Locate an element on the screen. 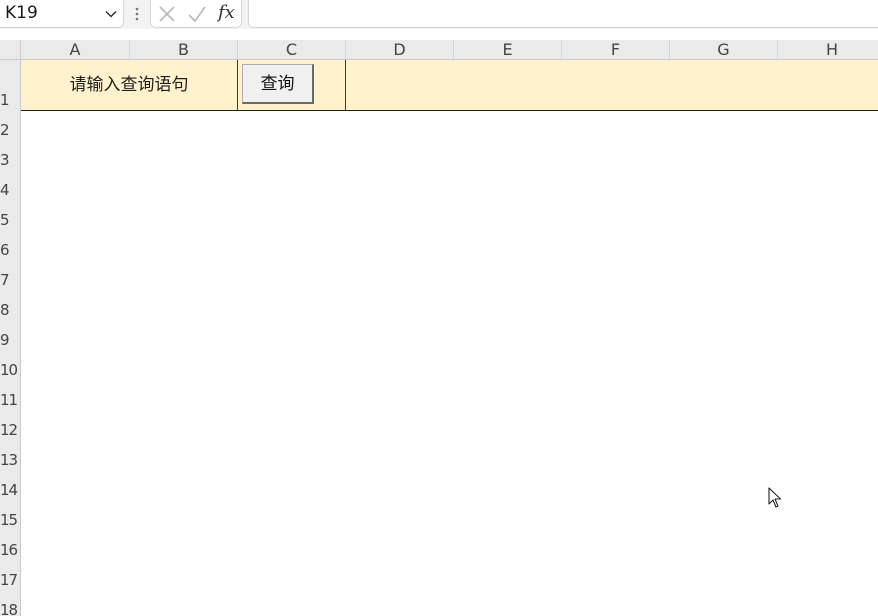 The width and height of the screenshot is (878, 616). row-header-6: 6 is located at coordinates (10, 250).